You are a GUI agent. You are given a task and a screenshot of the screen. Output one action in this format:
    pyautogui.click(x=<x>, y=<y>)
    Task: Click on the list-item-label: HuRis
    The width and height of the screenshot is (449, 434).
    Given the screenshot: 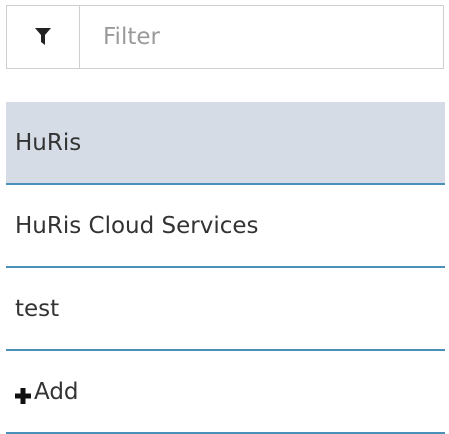 What is the action you would take?
    pyautogui.click(x=48, y=142)
    